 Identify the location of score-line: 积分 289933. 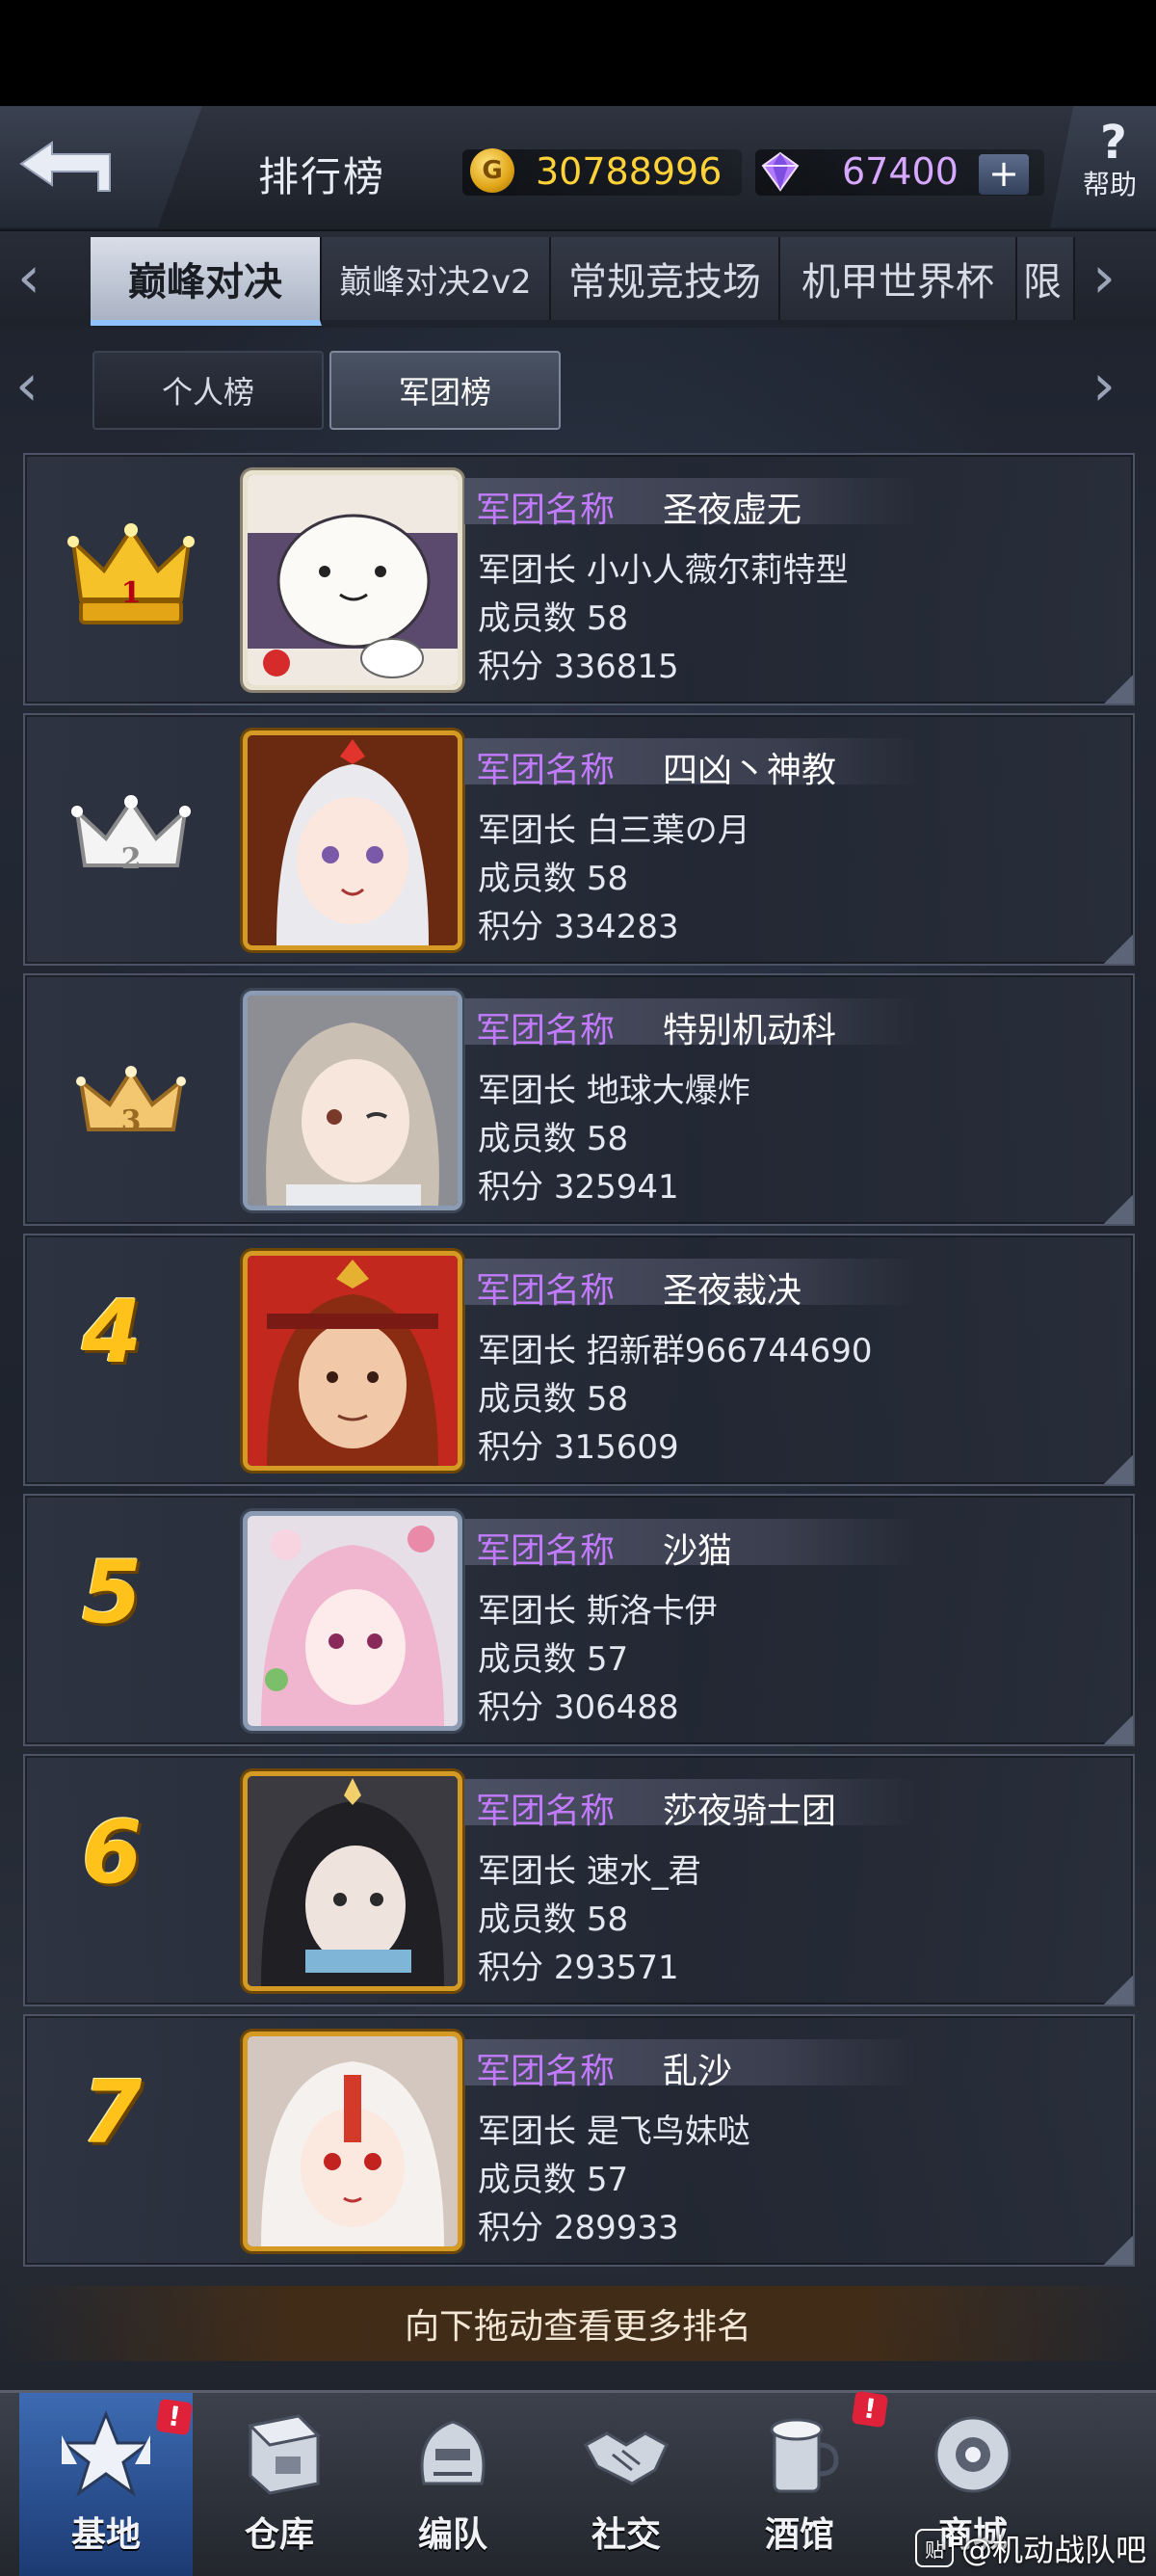
(578, 2224).